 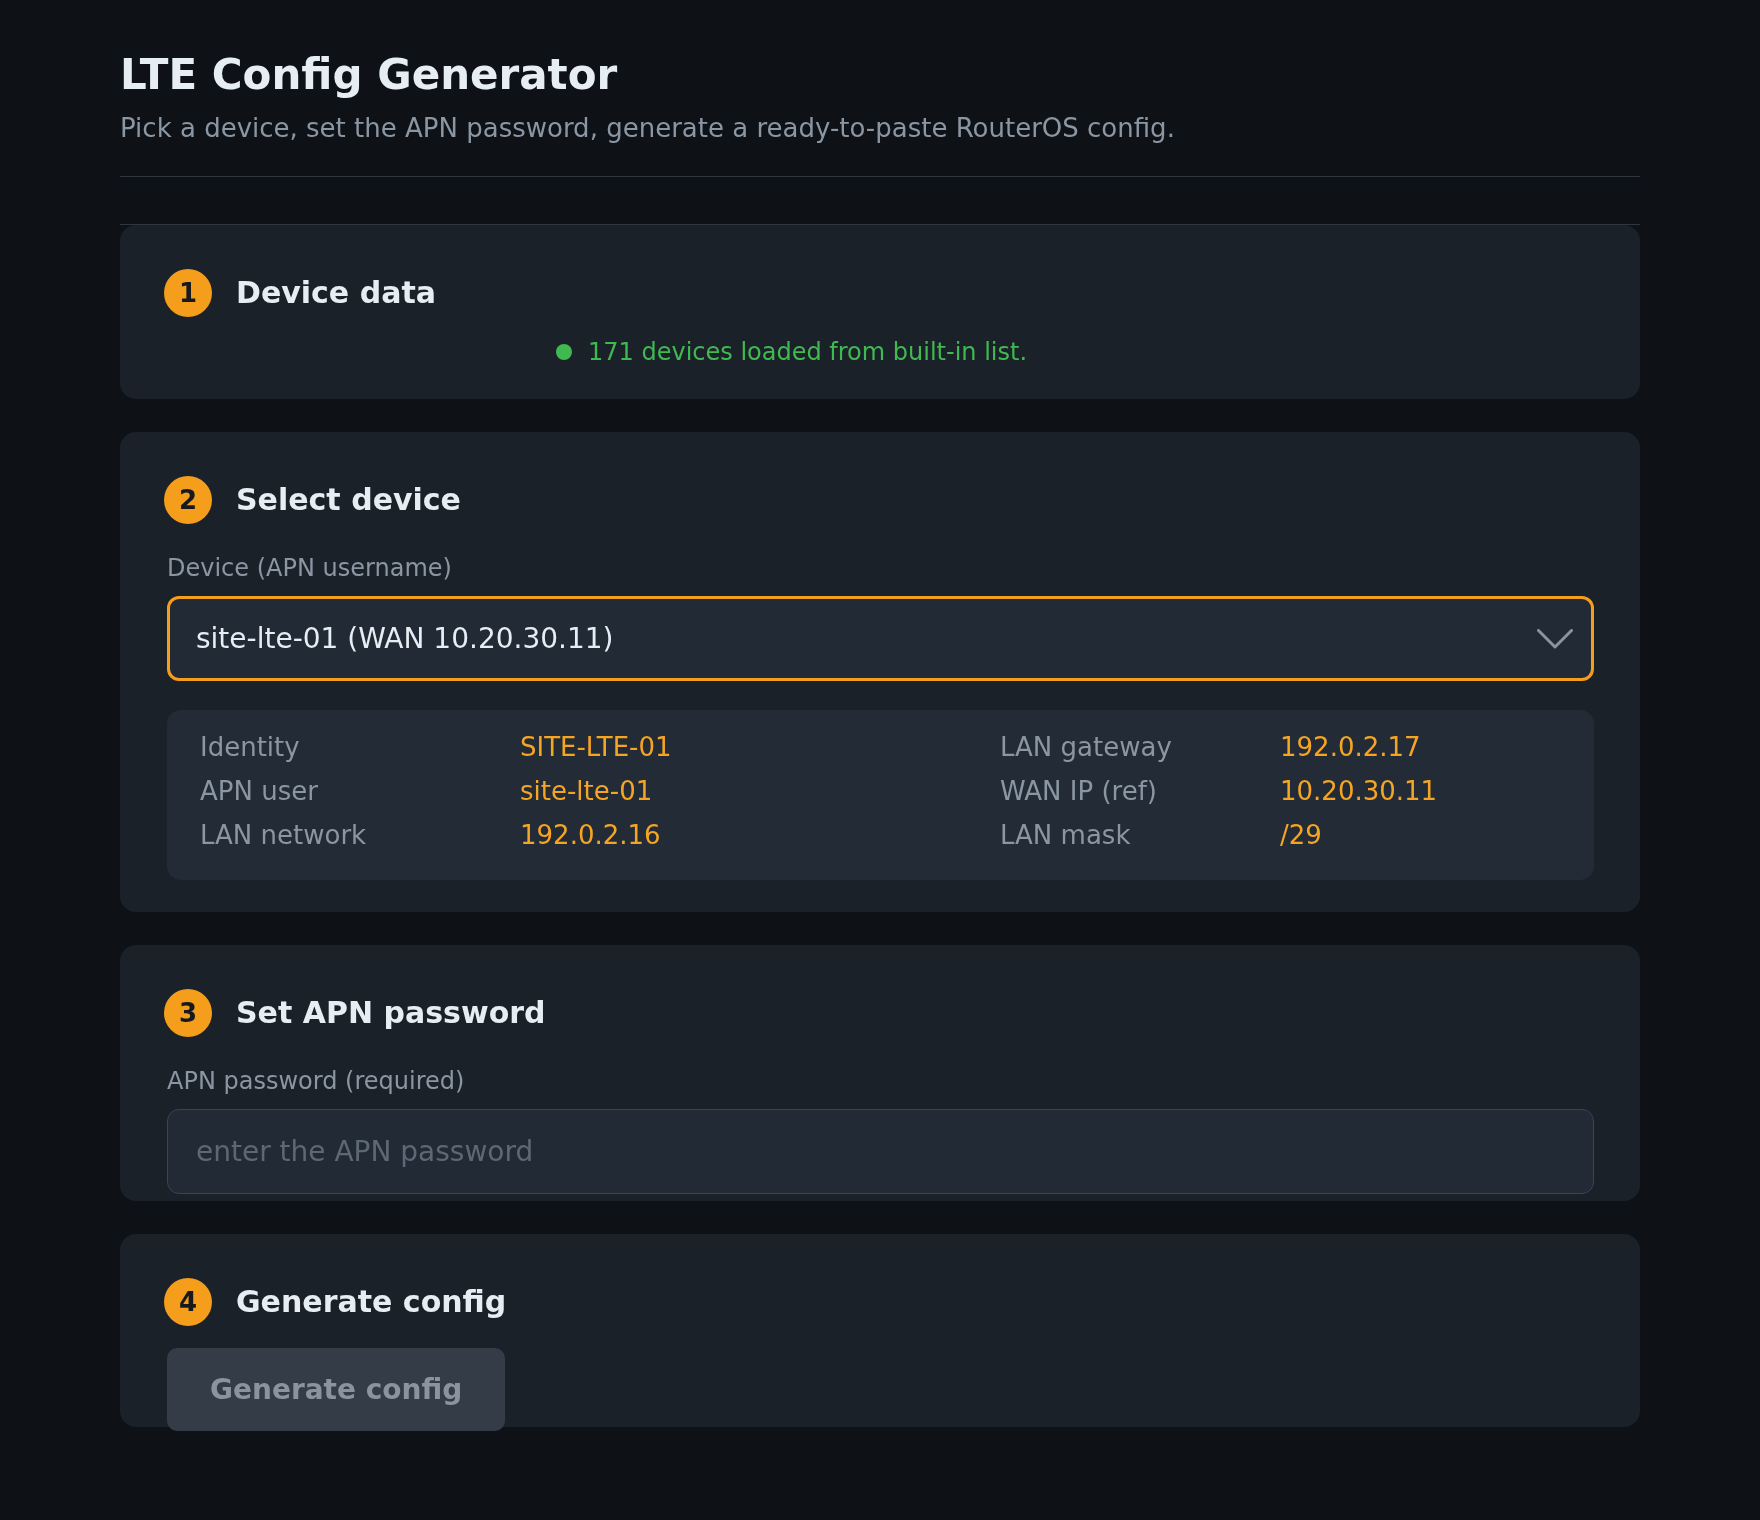 What do you see at coordinates (1066, 835) in the screenshot?
I see `info-label: LAN mask` at bounding box center [1066, 835].